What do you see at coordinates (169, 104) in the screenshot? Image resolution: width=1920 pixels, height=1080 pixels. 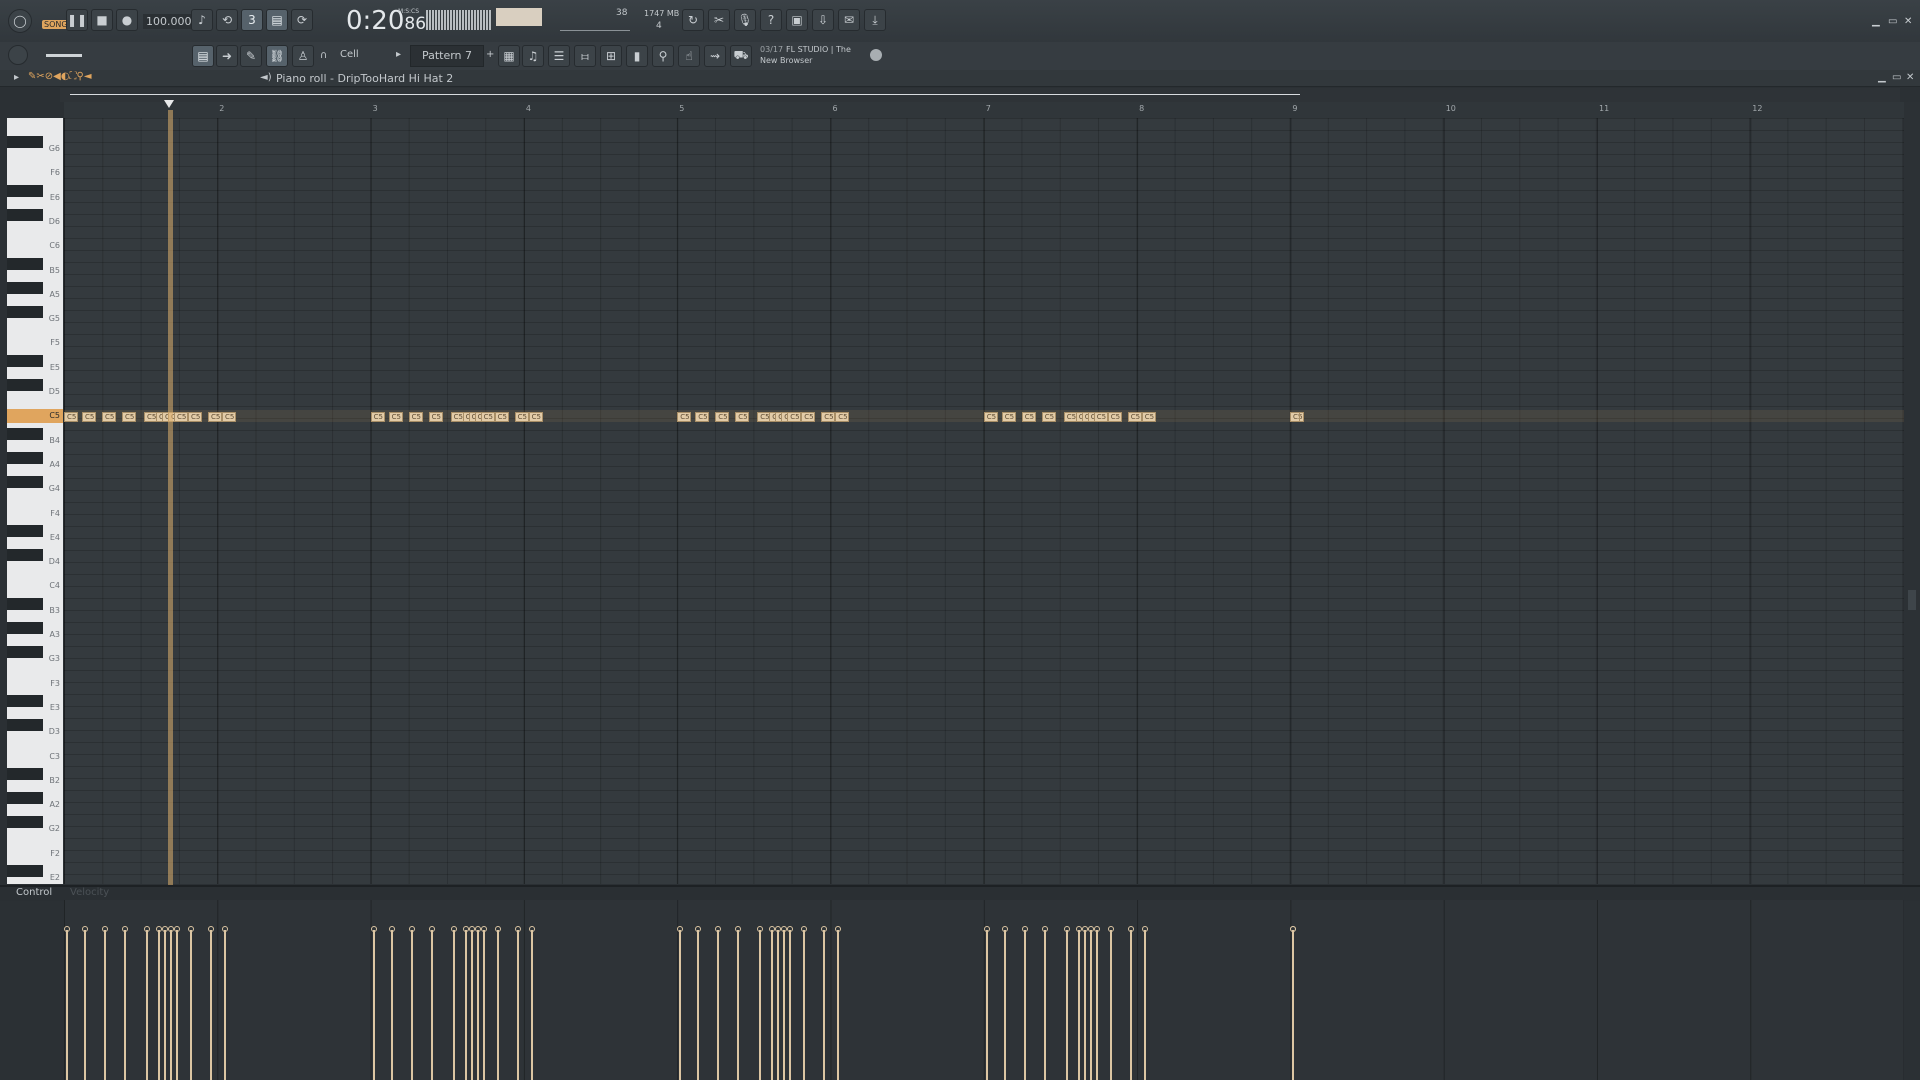 I see `playhead-marker-icon` at bounding box center [169, 104].